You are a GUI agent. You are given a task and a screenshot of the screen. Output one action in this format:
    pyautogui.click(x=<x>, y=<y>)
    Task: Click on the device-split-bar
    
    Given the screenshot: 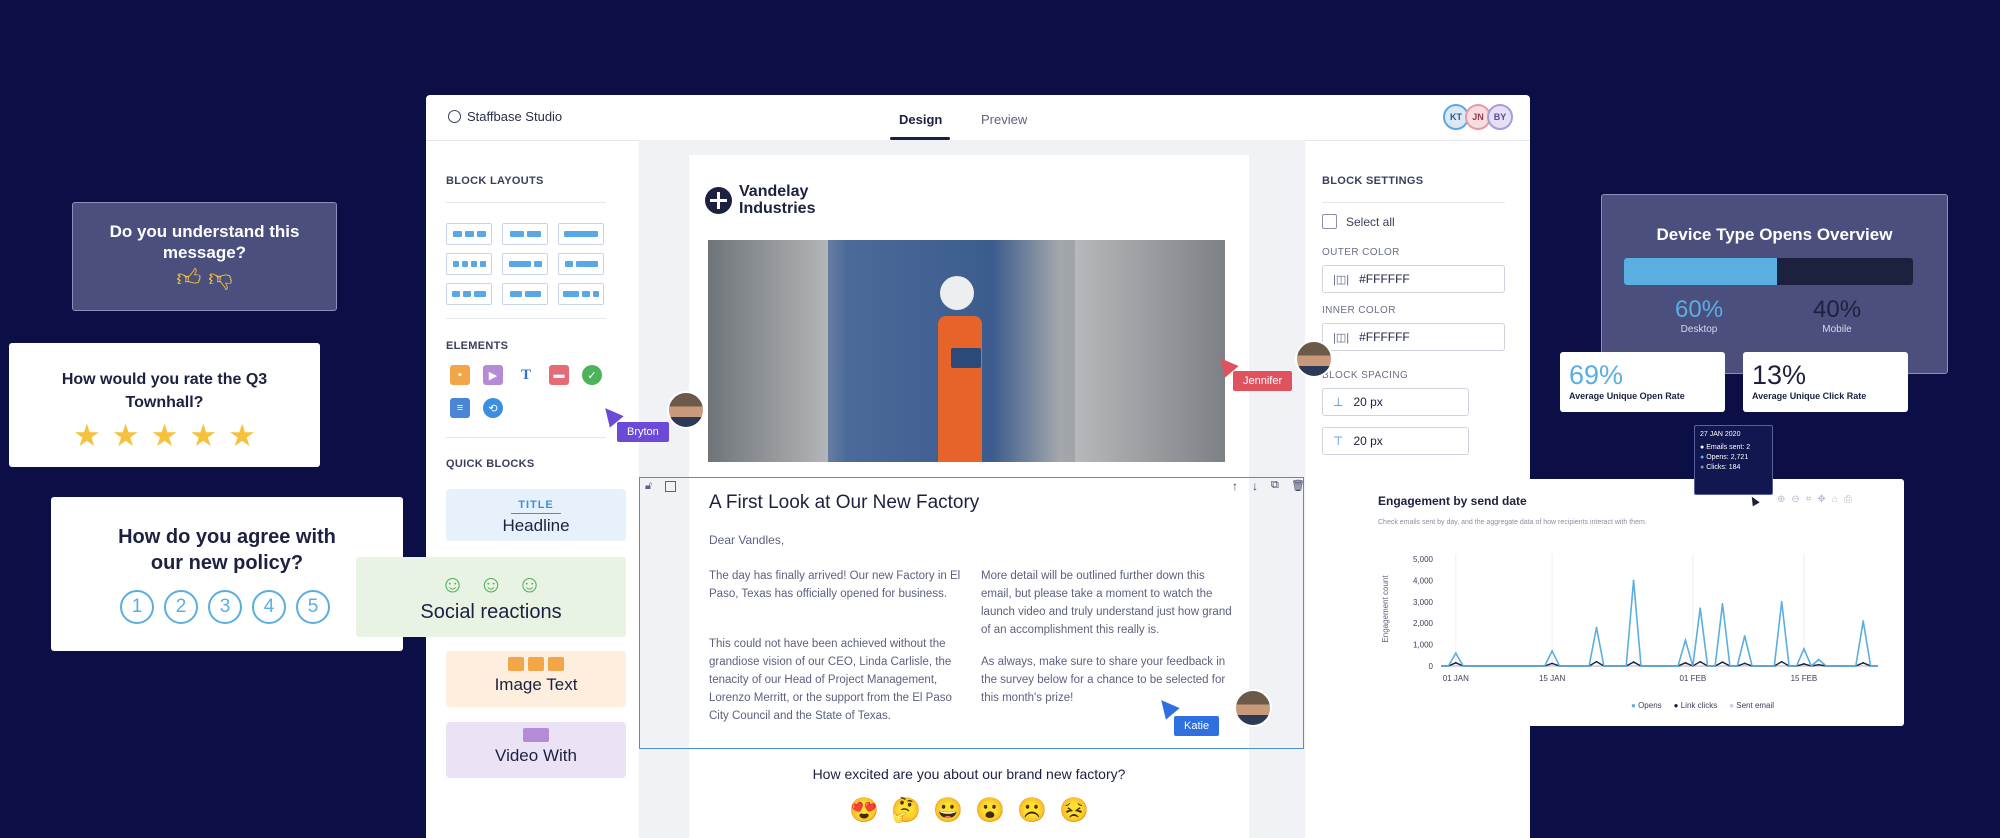 What is the action you would take?
    pyautogui.click(x=1768, y=271)
    